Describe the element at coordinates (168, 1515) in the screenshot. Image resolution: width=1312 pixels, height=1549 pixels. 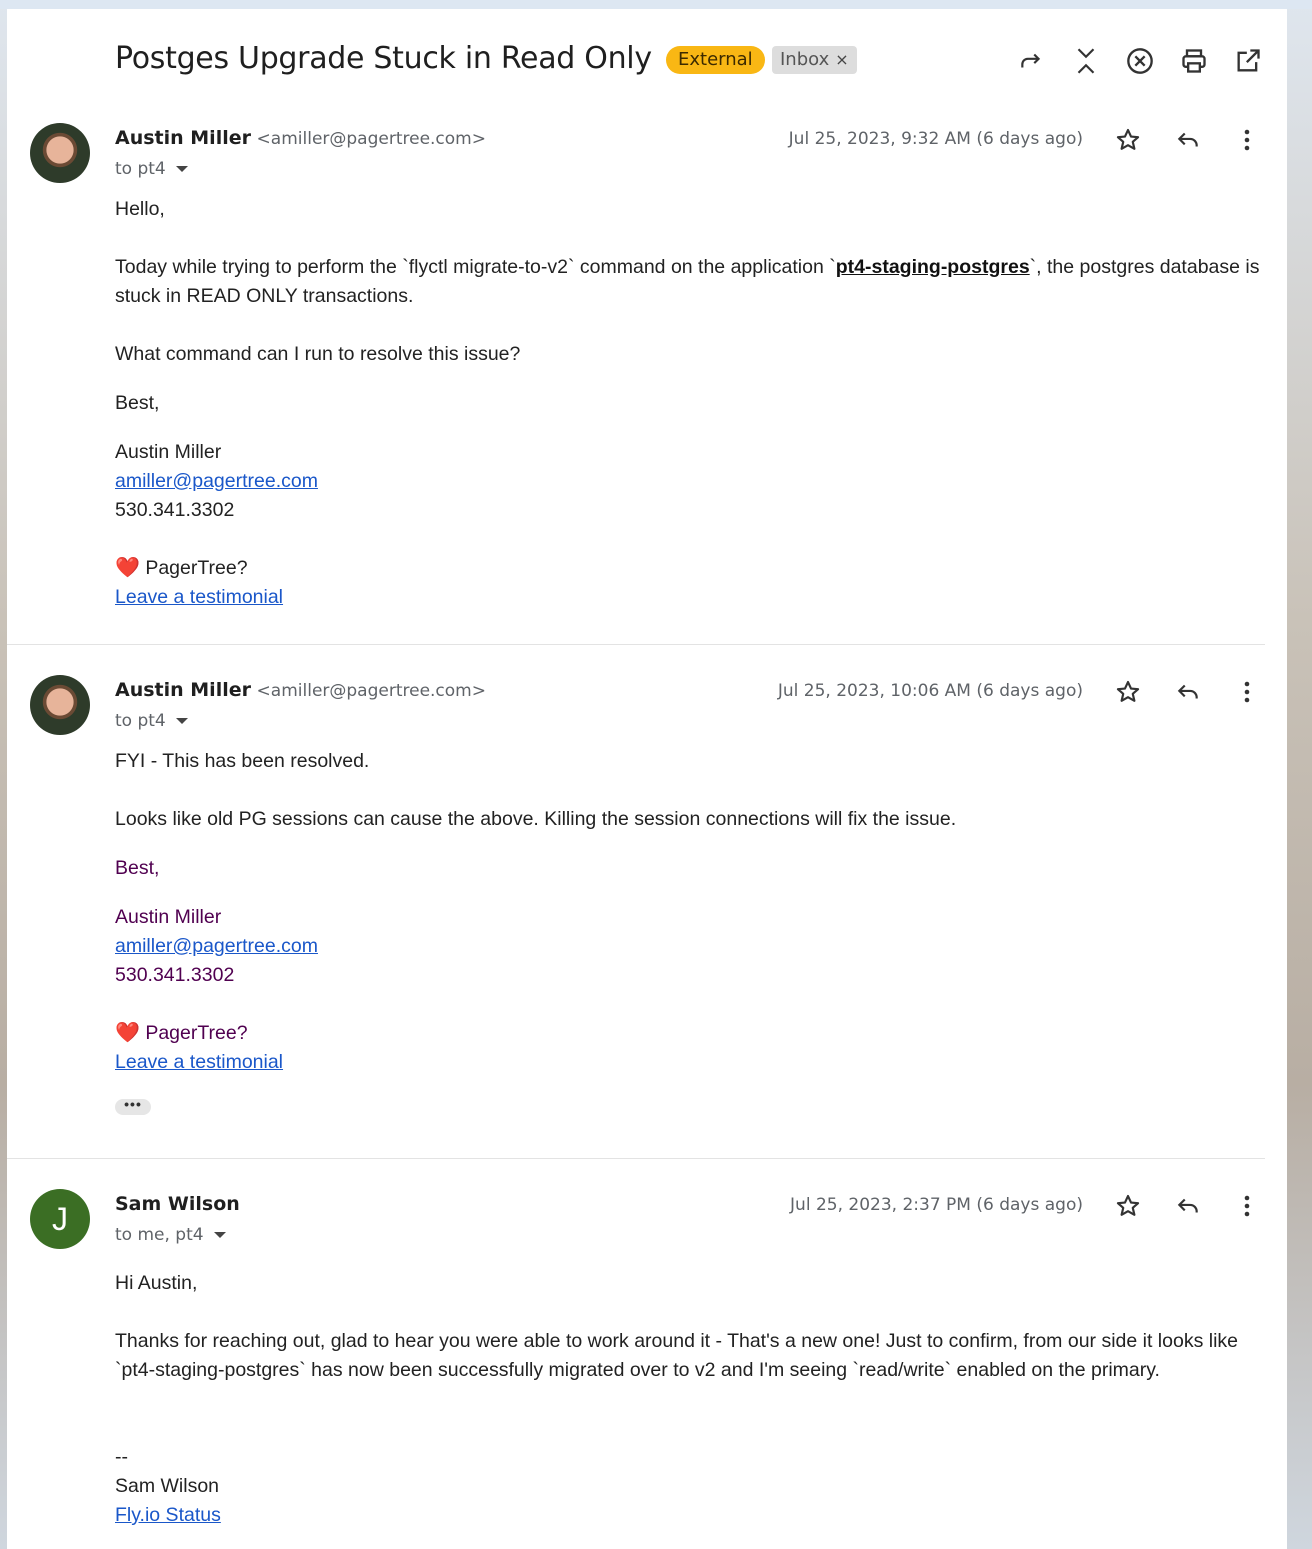
I see `status-link: Fly.io Status` at that location.